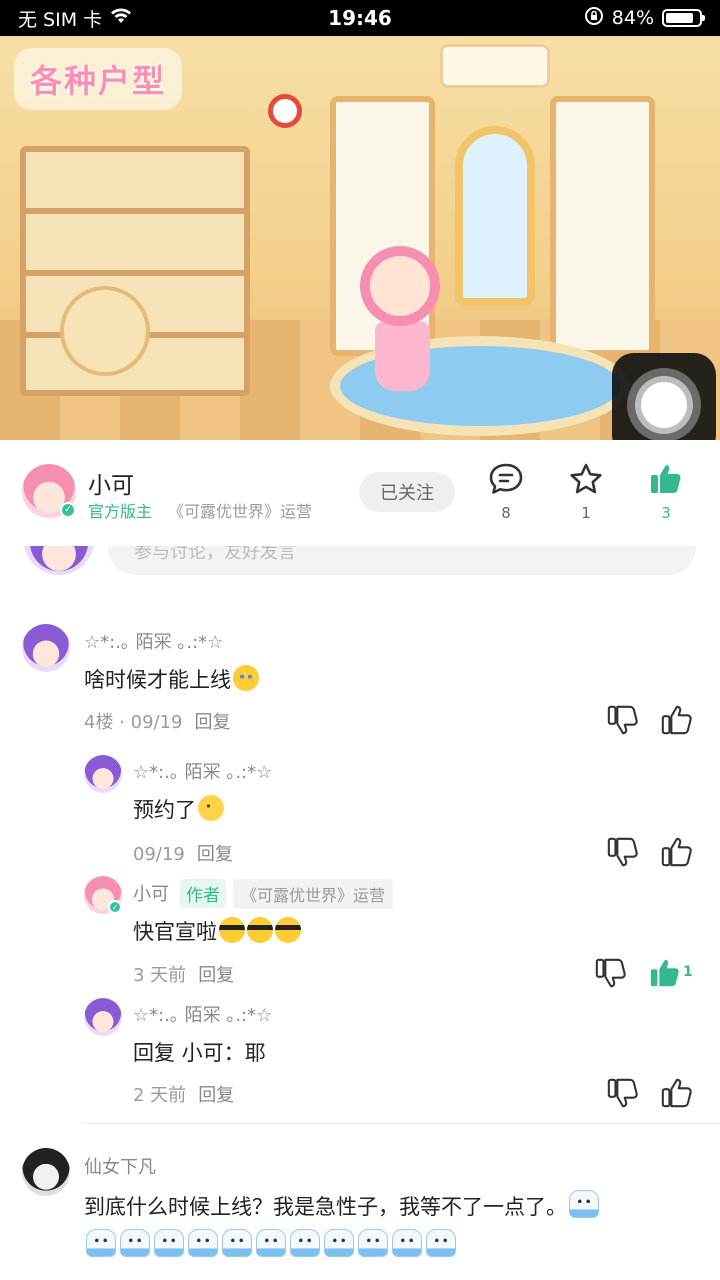 Image resolution: width=720 pixels, height=1280 pixels. I want to click on bear-chair-illustration, so click(105, 331).